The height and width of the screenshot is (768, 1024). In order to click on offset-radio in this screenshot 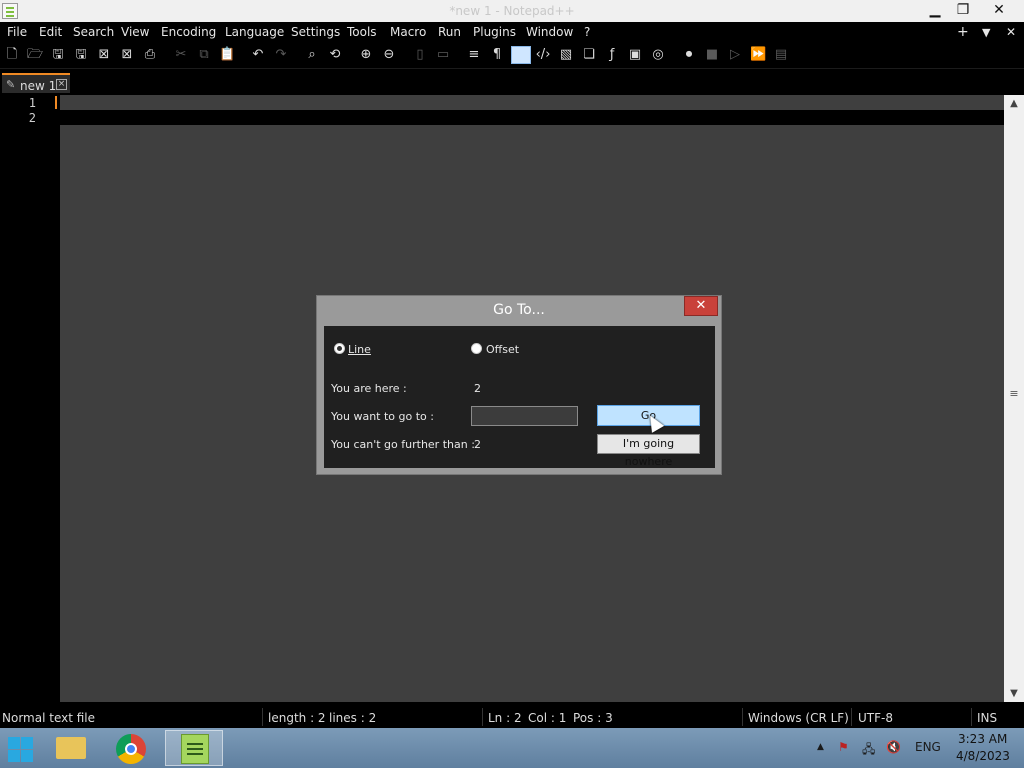, I will do `click(476, 348)`.